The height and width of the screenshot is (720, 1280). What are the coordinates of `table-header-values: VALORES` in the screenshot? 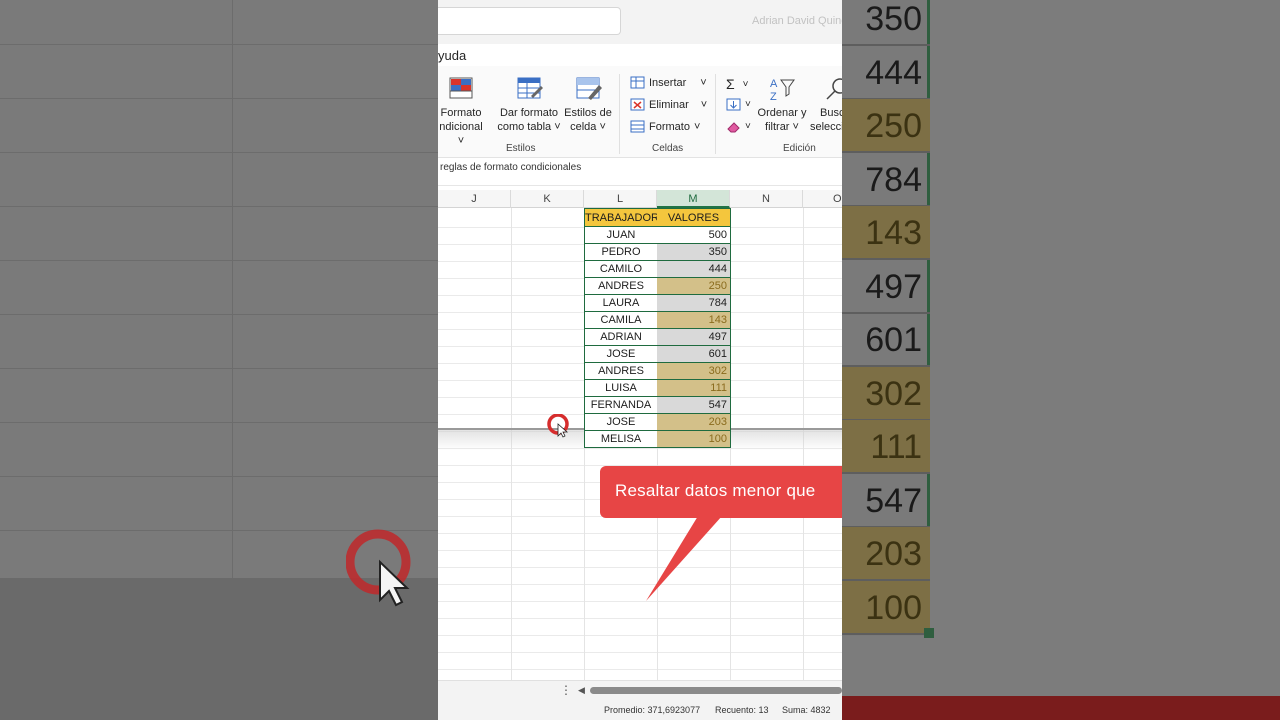 It's located at (694, 217).